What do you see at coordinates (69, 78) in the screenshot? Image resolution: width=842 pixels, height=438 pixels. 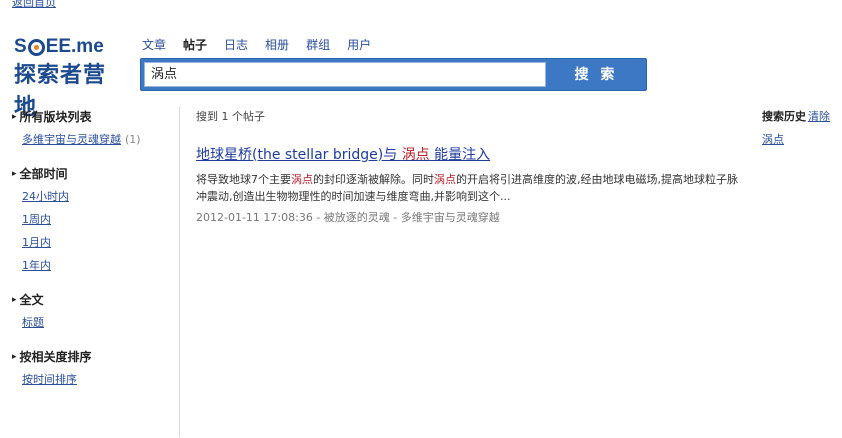 I see `site-logo: S EE.me 探索者营地` at bounding box center [69, 78].